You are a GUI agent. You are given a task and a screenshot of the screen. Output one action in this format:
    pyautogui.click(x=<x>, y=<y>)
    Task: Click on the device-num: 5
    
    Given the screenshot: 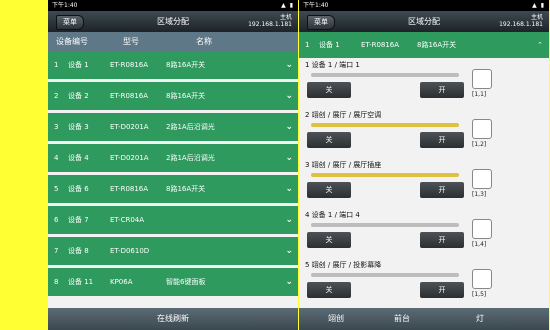 What is the action you would take?
    pyautogui.click(x=56, y=189)
    